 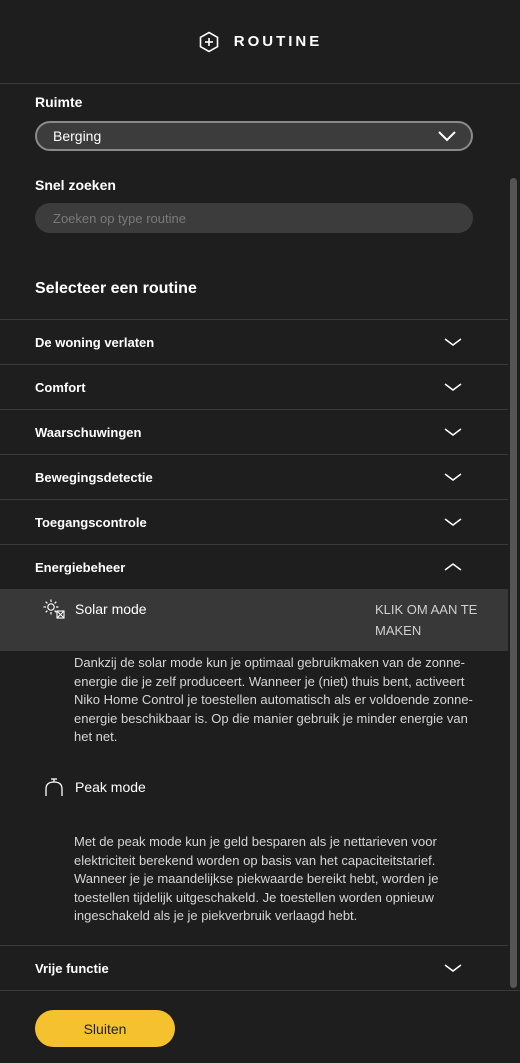 I want to click on category-label: Energiebeheer, so click(x=80, y=567).